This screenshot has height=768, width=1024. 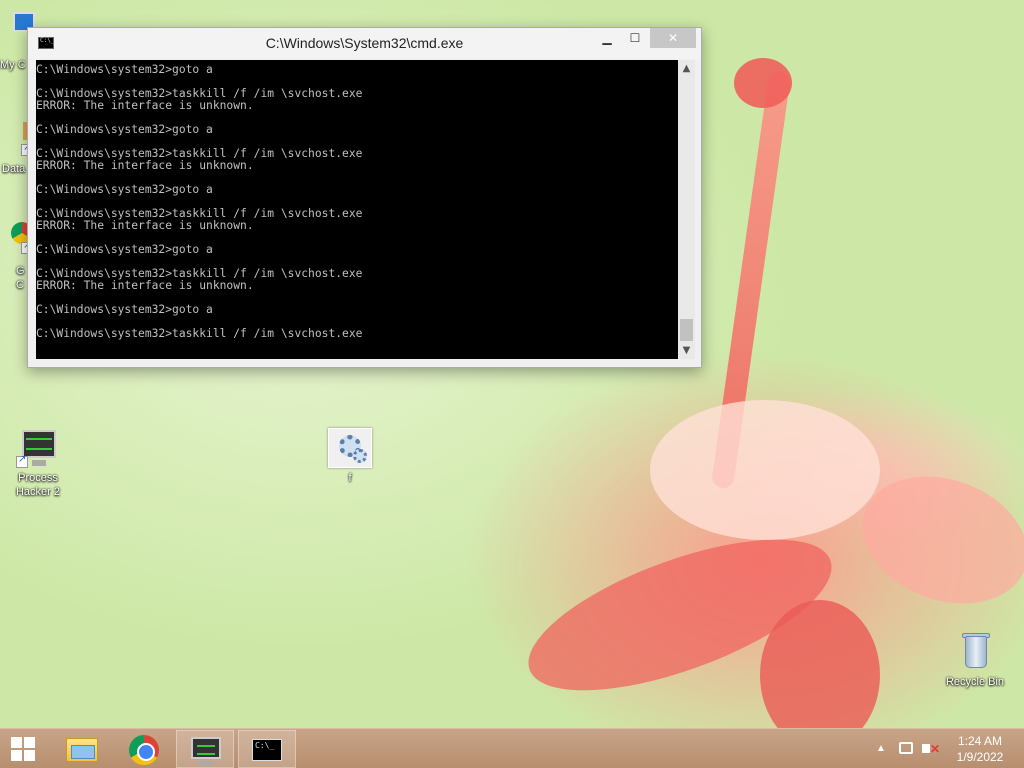 I want to click on cmd-icon: C:\_, so click(x=267, y=750).